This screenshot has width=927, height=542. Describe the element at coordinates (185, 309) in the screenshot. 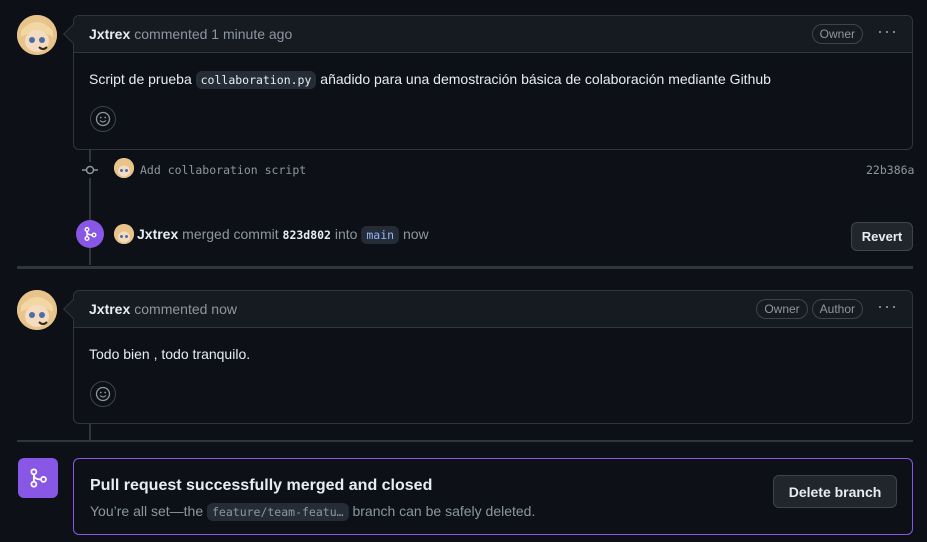

I see `comment-timestamp: commented now` at that location.